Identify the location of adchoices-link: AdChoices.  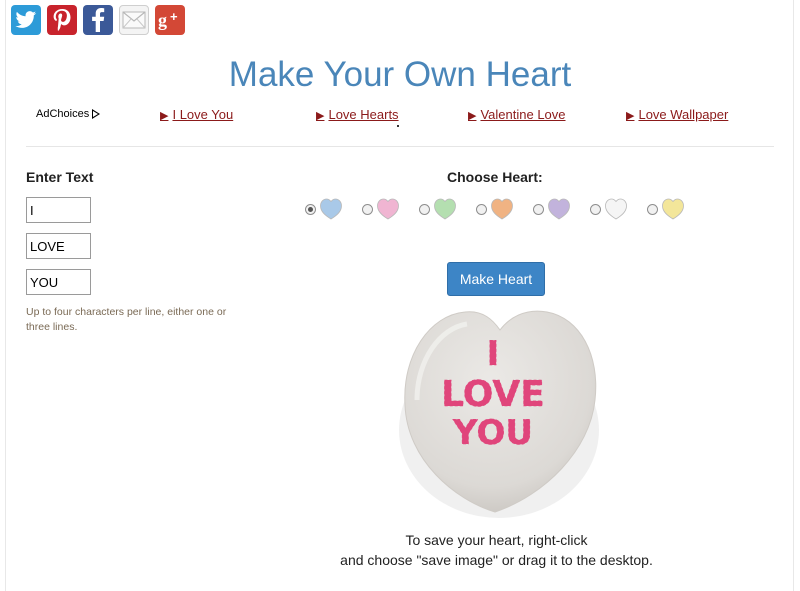
(68, 114).